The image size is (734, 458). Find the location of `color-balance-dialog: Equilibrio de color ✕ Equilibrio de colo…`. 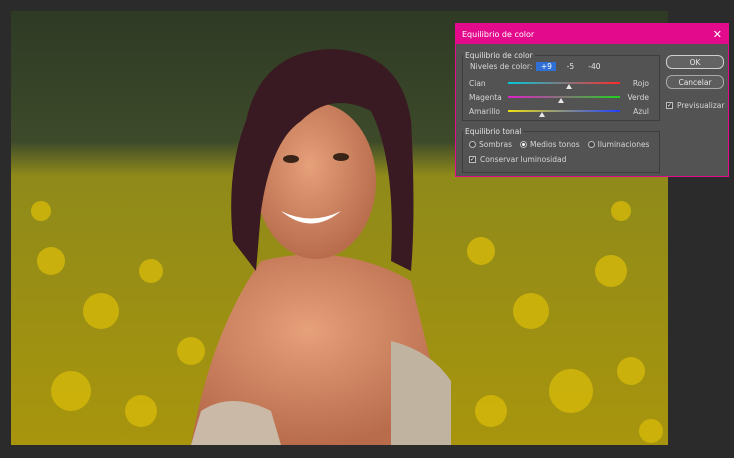

color-balance-dialog: Equilibrio de color ✕ Equilibrio de colo… is located at coordinates (592, 100).